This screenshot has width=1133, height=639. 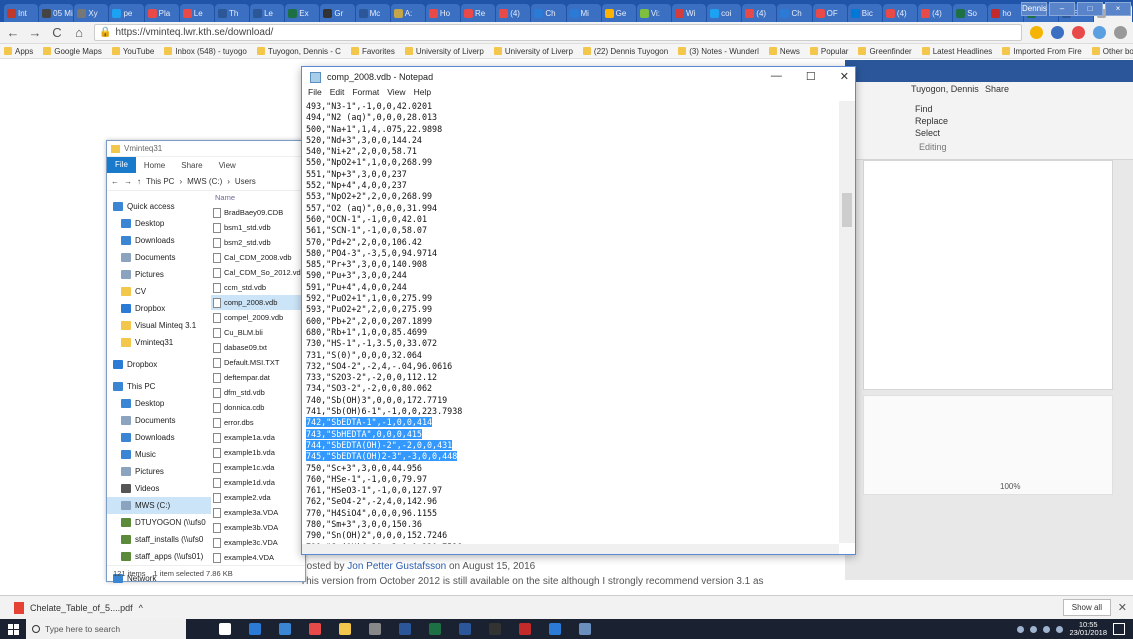 What do you see at coordinates (811, 76) in the screenshot?
I see `maximize-icon: ☐` at bounding box center [811, 76].